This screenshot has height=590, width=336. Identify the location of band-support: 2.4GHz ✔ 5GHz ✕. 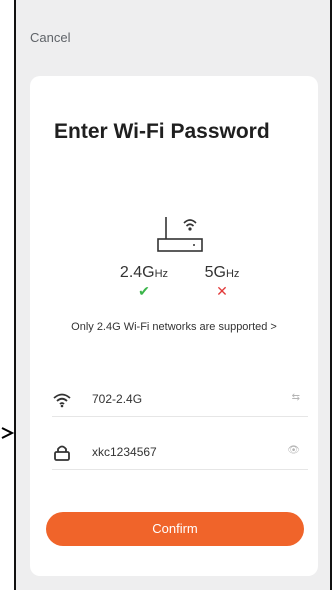
(174, 284).